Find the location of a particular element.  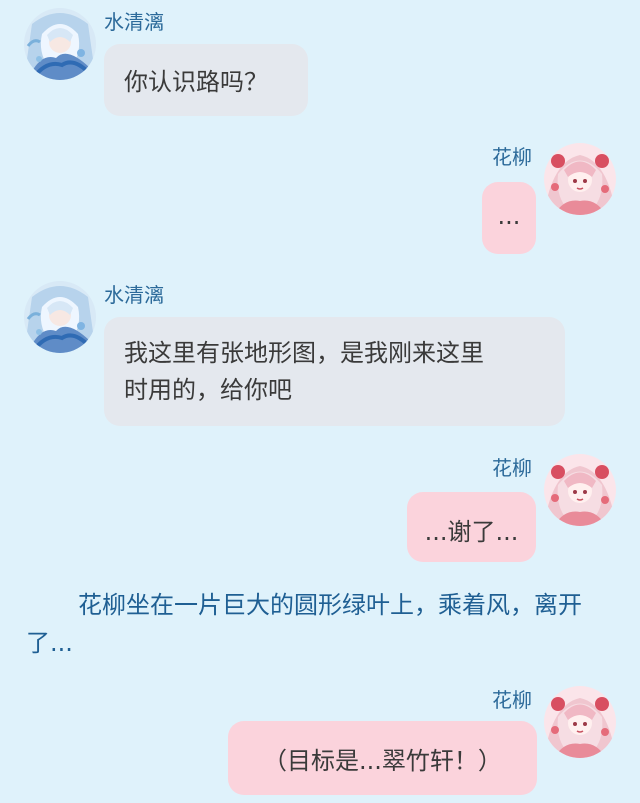

message-text: （目标是...翠竹轩！） is located at coordinates (382, 761).